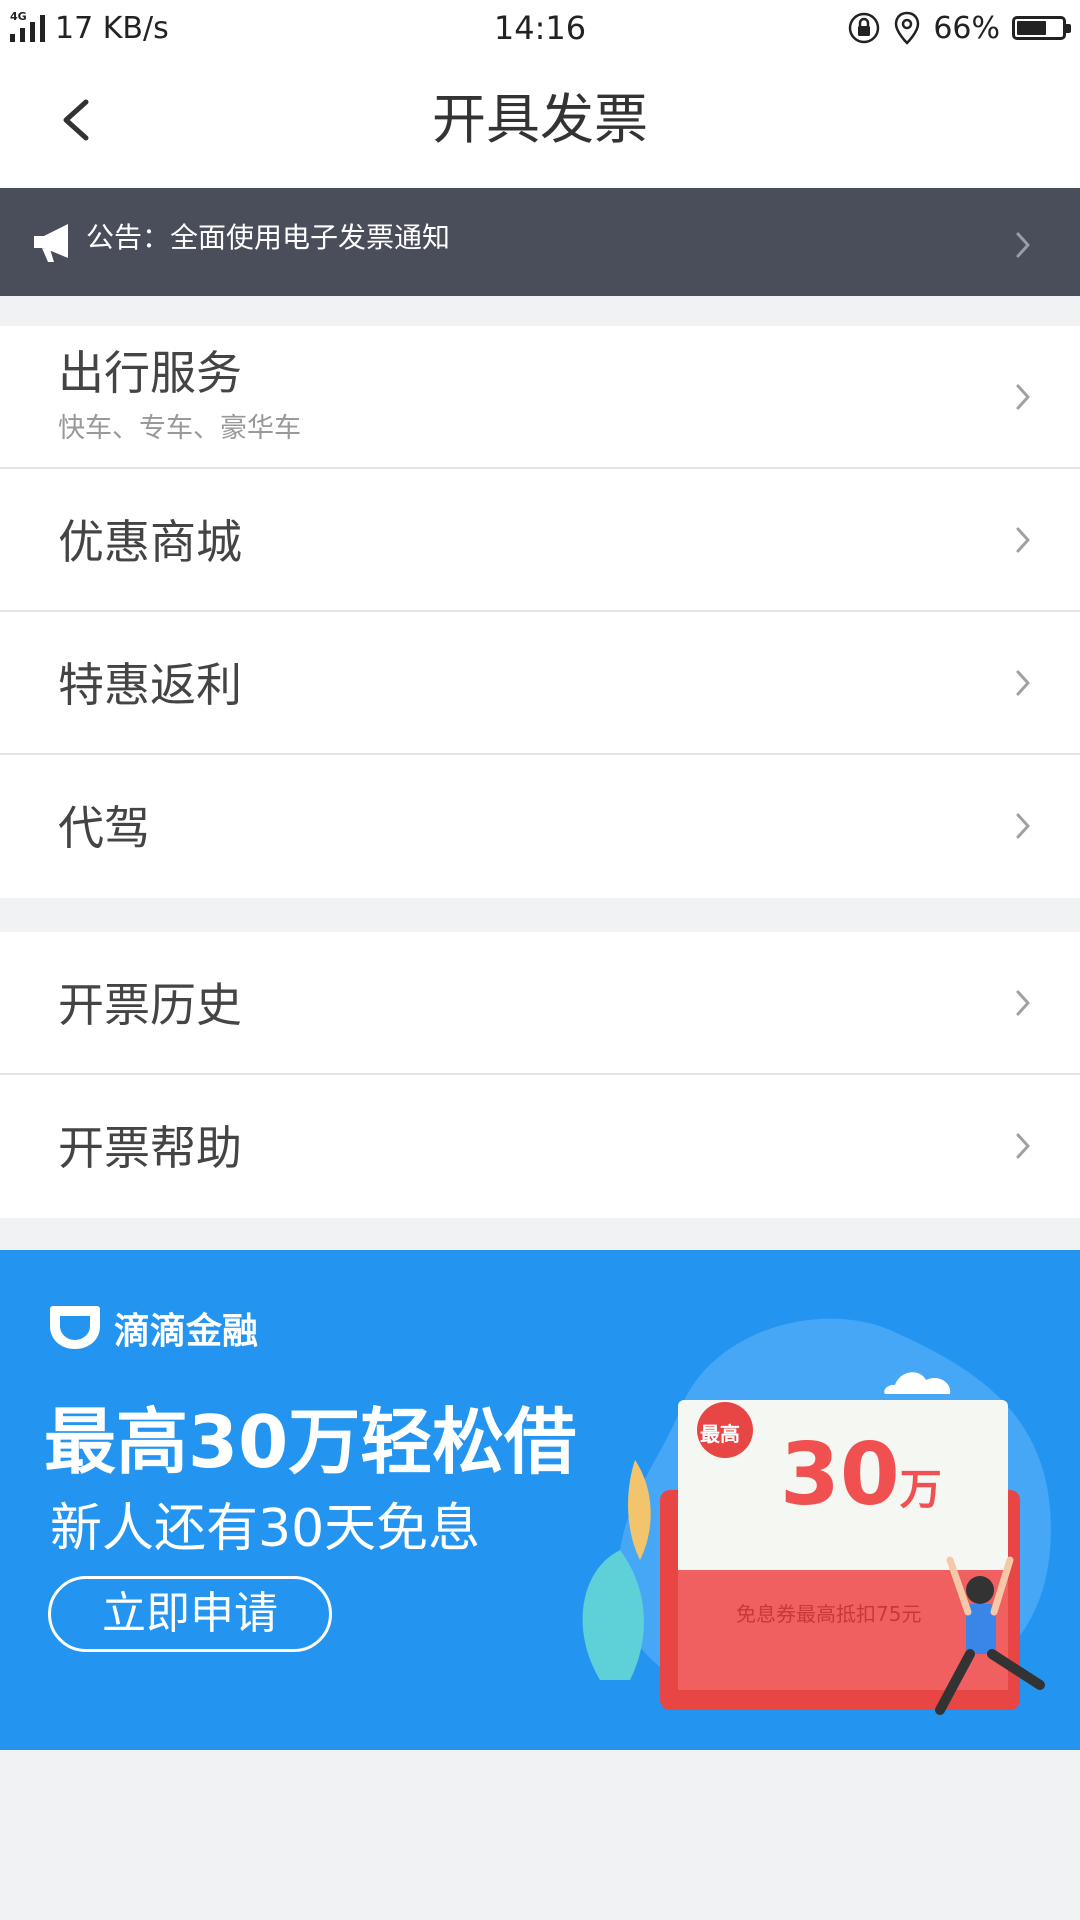 The image size is (1080, 1920). What do you see at coordinates (186, 1331) in the screenshot?
I see `brand-name: 滴滴金融` at bounding box center [186, 1331].